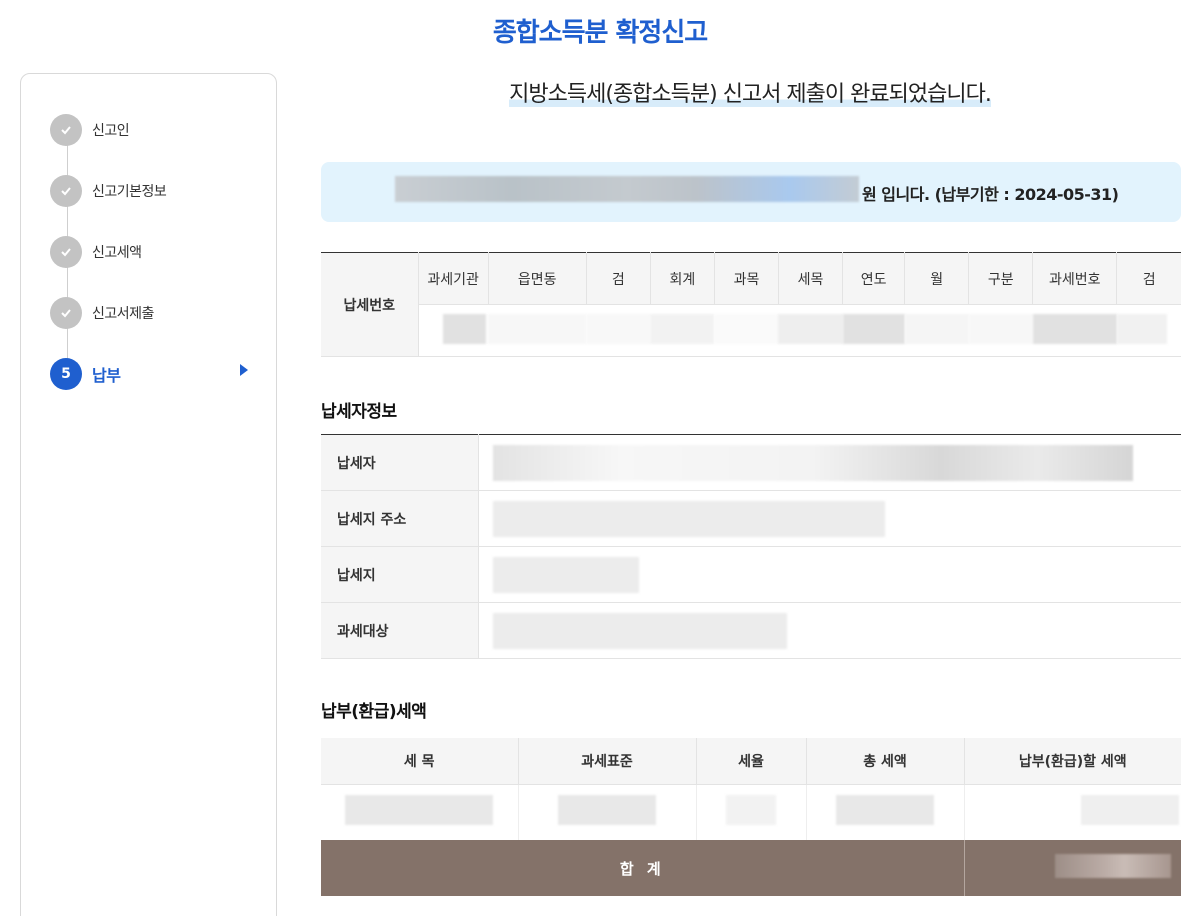  Describe the element at coordinates (106, 375) in the screenshot. I see `step-label: 납부` at that location.